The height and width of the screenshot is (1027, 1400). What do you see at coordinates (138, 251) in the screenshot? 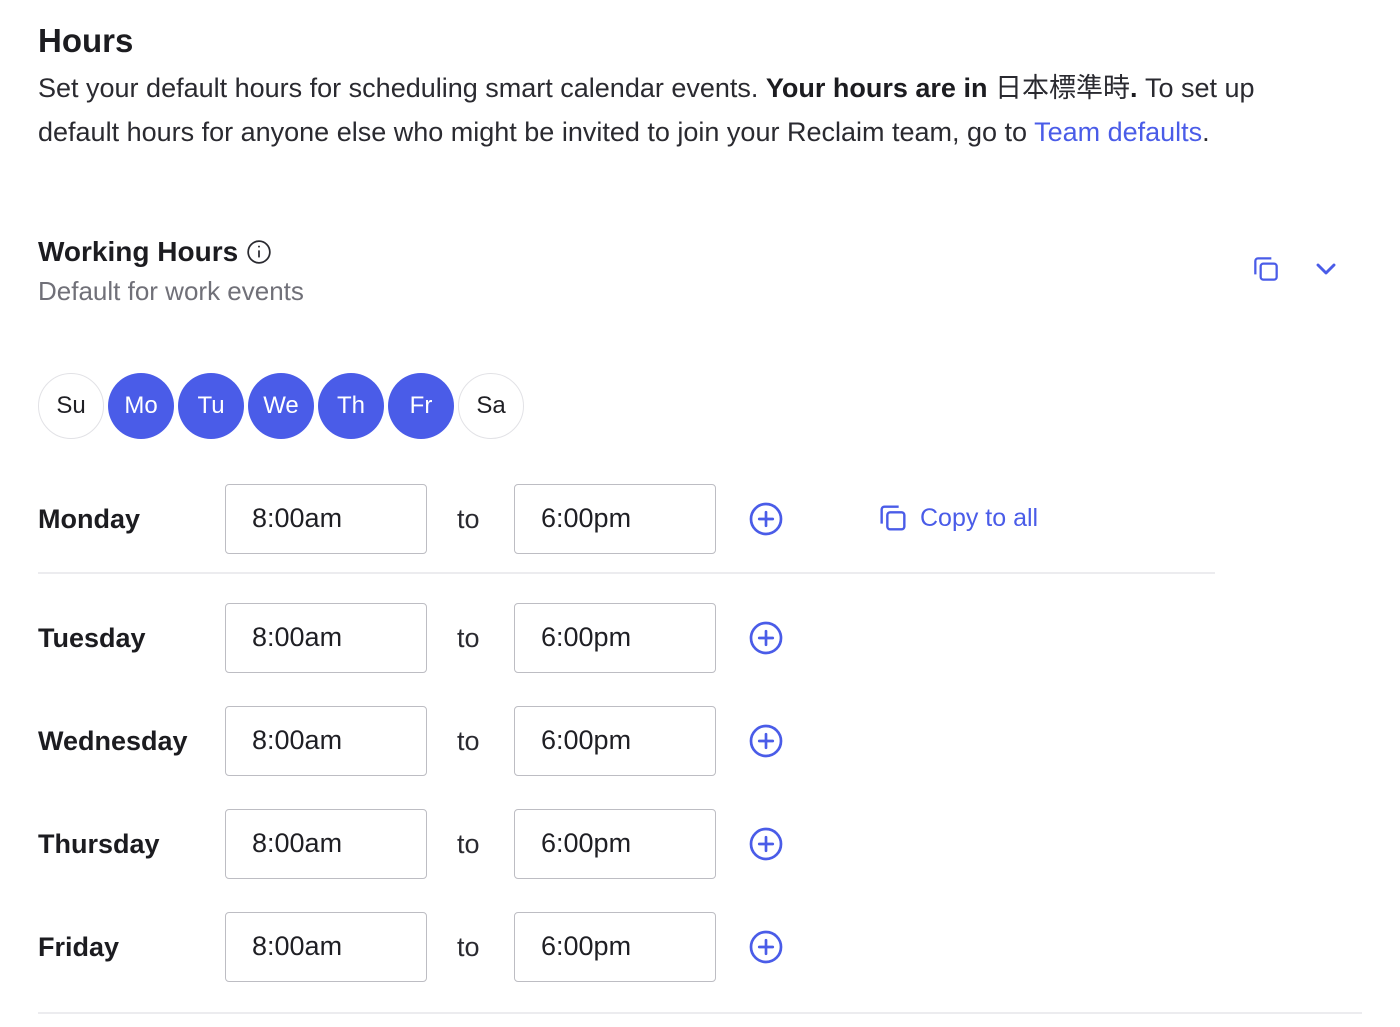
I see `working-hours-title: Working Hours` at bounding box center [138, 251].